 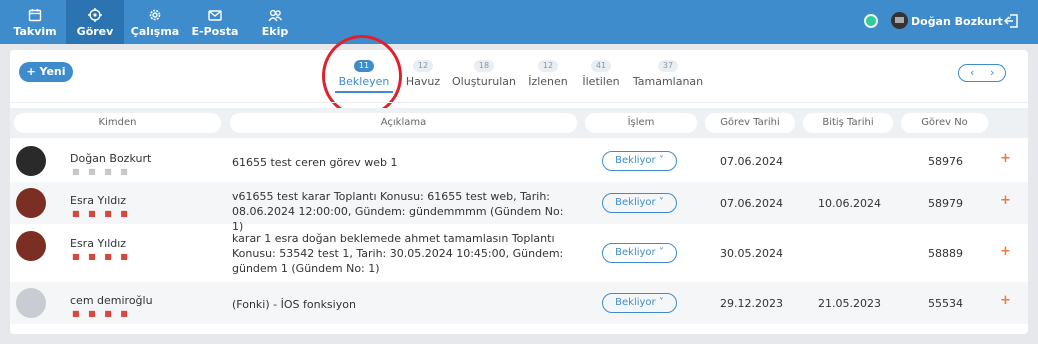 I want to click on user-name: Doğan Bozkurt, so click(x=957, y=21).